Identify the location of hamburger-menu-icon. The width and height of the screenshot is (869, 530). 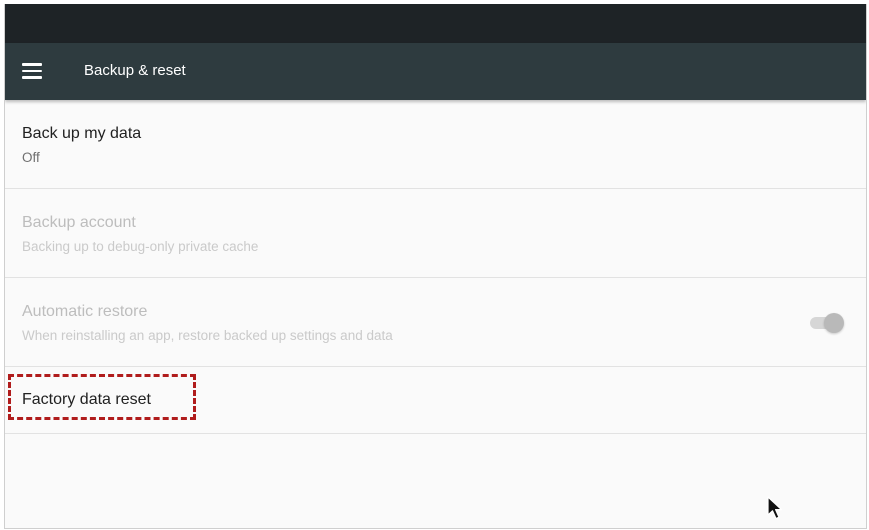
(32, 71).